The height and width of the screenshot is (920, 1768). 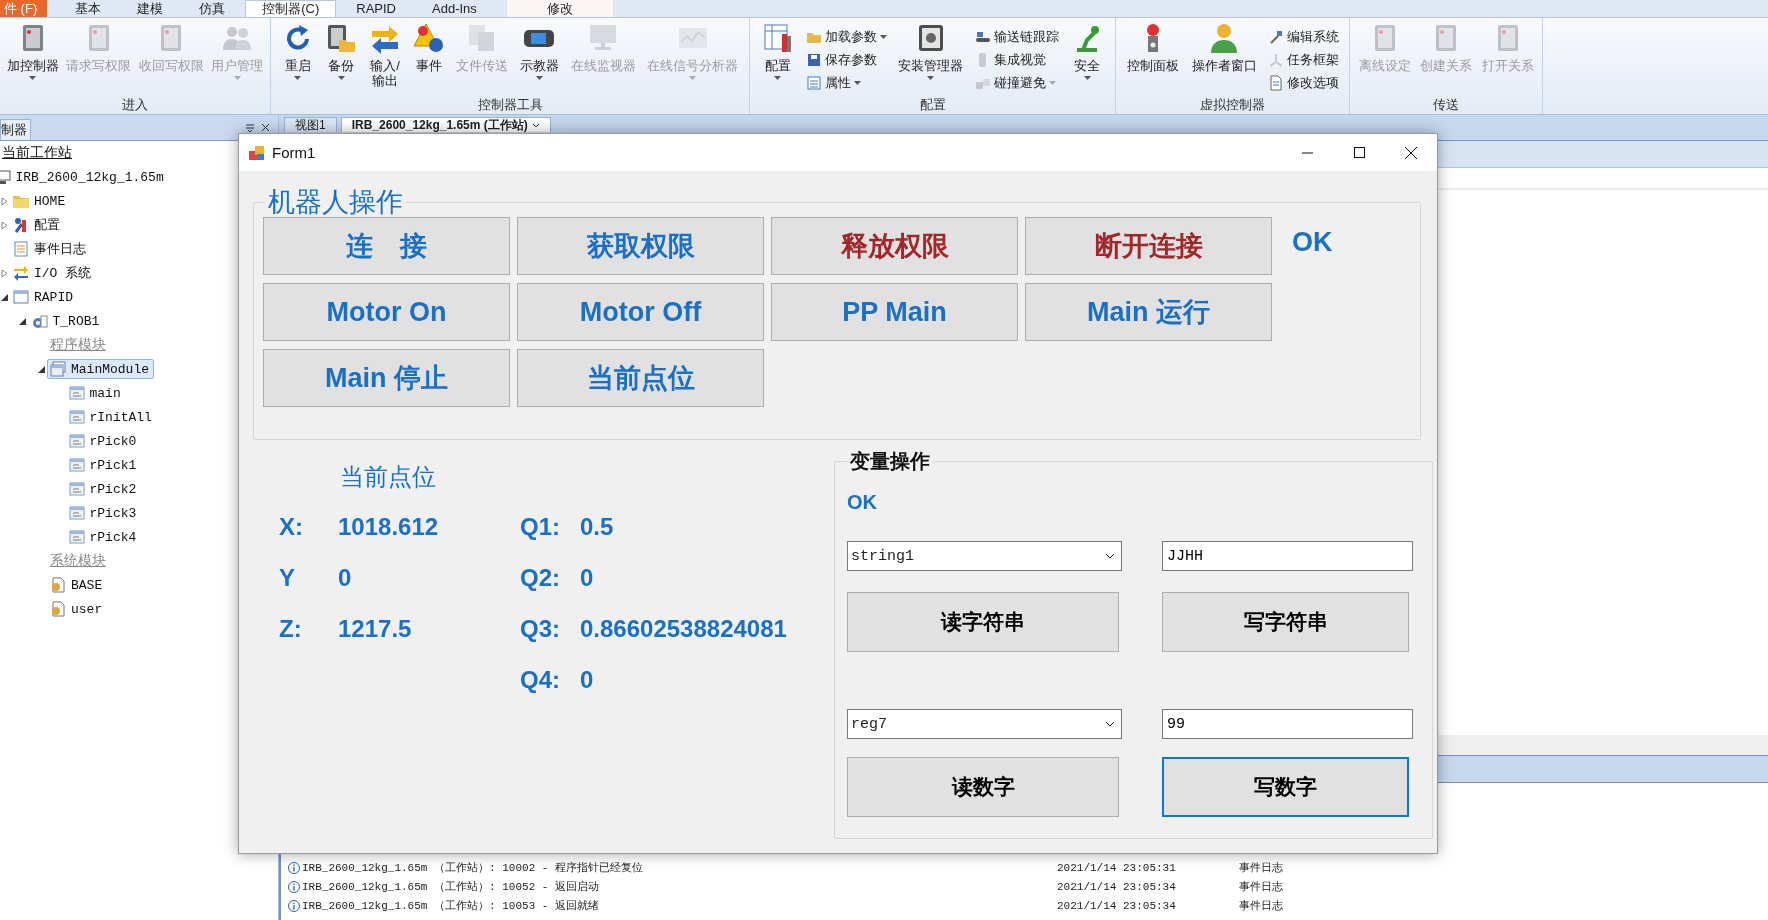 What do you see at coordinates (386, 378) in the screenshot?
I see `robot-command-button: Main 停止` at bounding box center [386, 378].